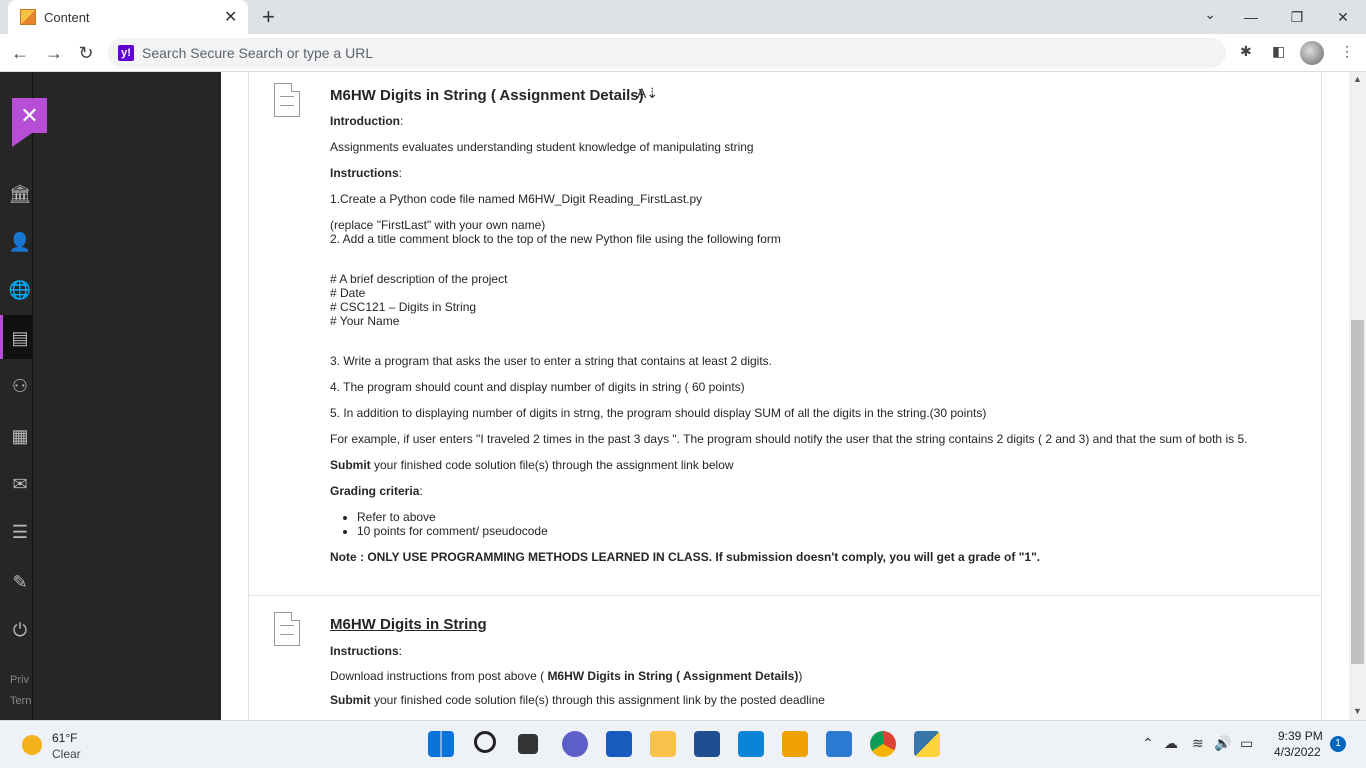 Image resolution: width=1366 pixels, height=768 pixels. What do you see at coordinates (19, 680) in the screenshot?
I see `privacy-link: Priv` at bounding box center [19, 680].